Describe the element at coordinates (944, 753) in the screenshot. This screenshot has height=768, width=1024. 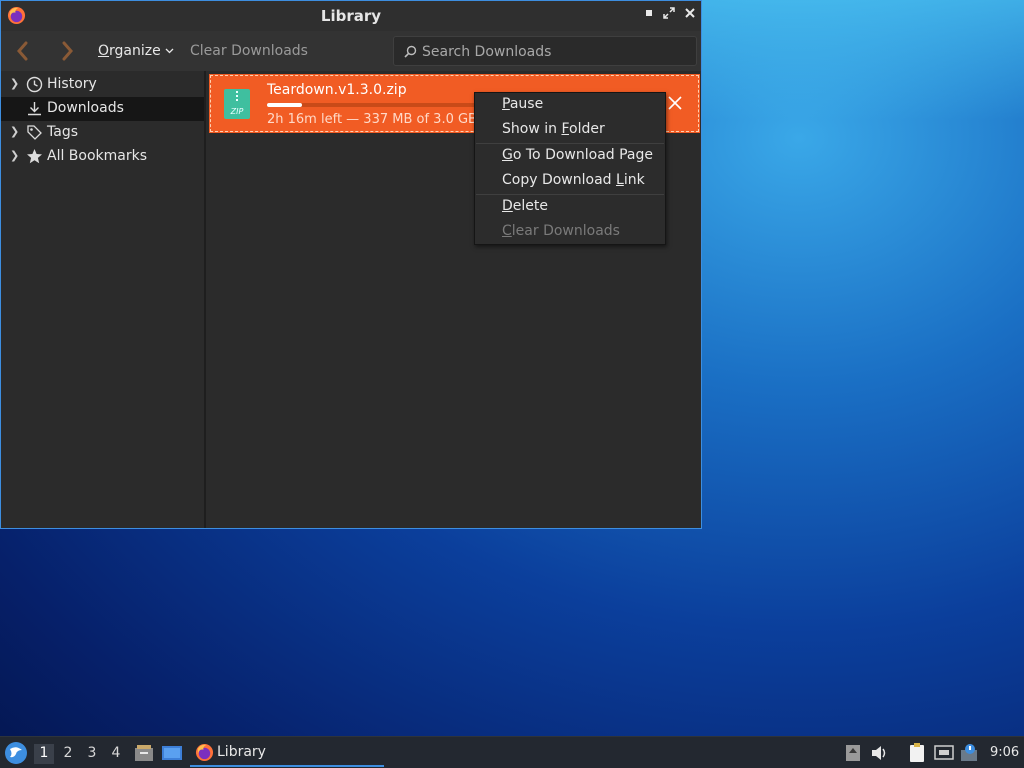
I see `network-icon` at that location.